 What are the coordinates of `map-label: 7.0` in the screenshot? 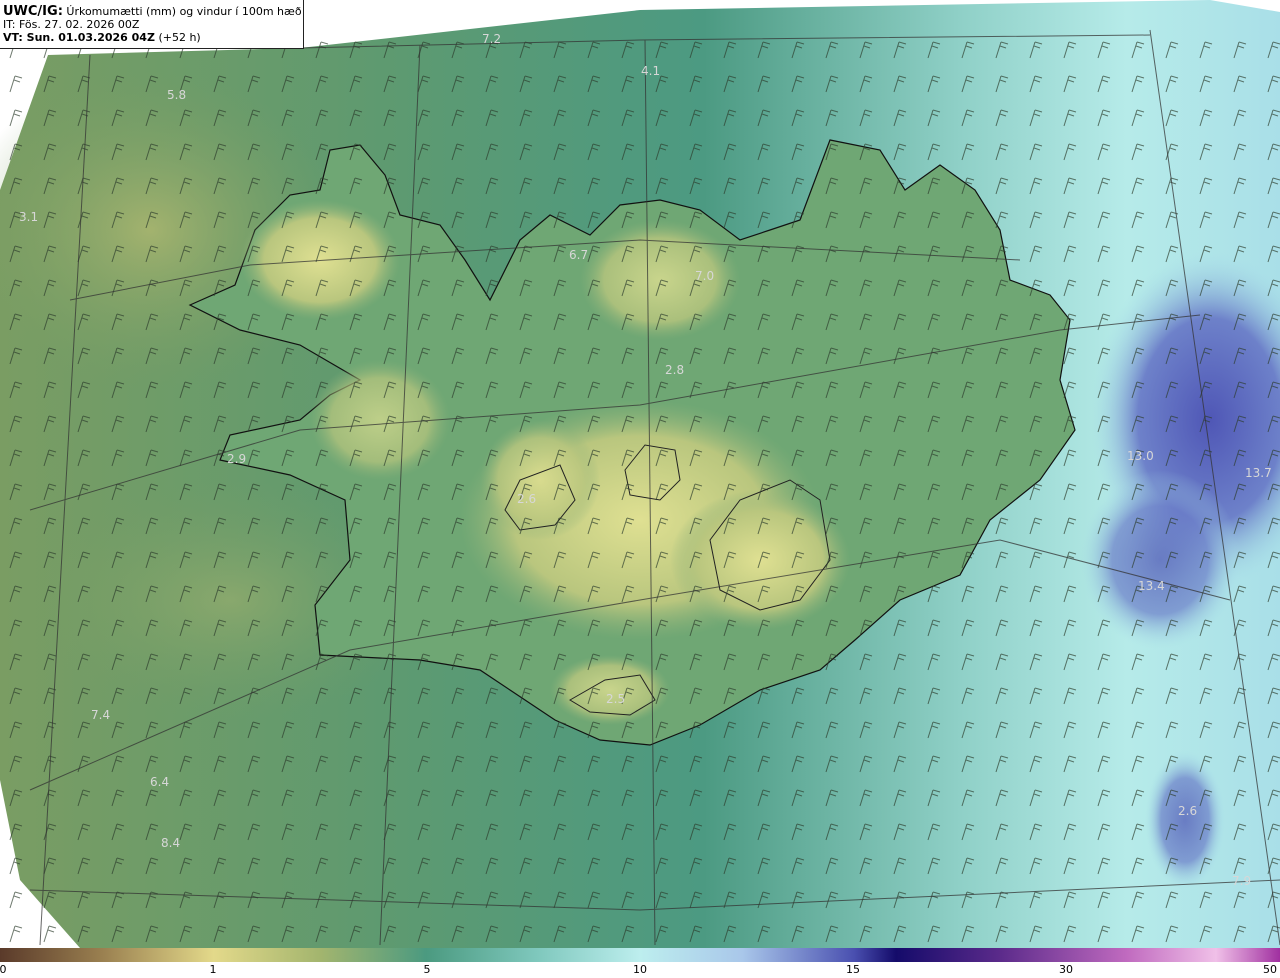 It's located at (704, 276).